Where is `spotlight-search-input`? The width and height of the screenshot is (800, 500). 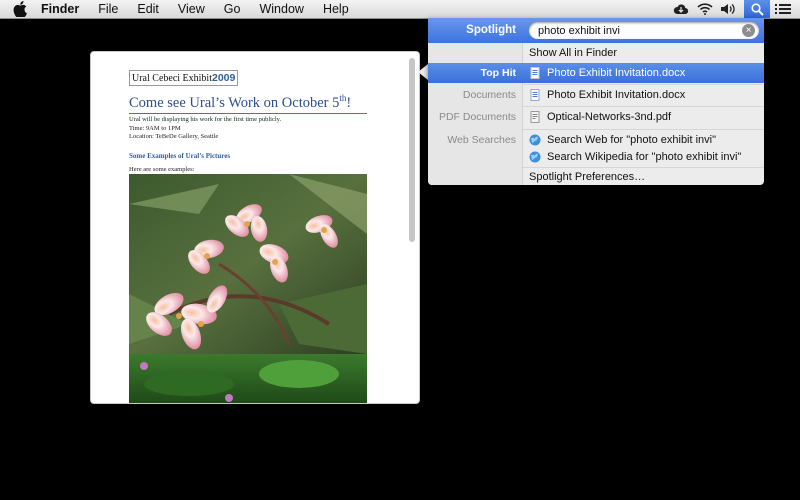 spotlight-search-input is located at coordinates (638, 30).